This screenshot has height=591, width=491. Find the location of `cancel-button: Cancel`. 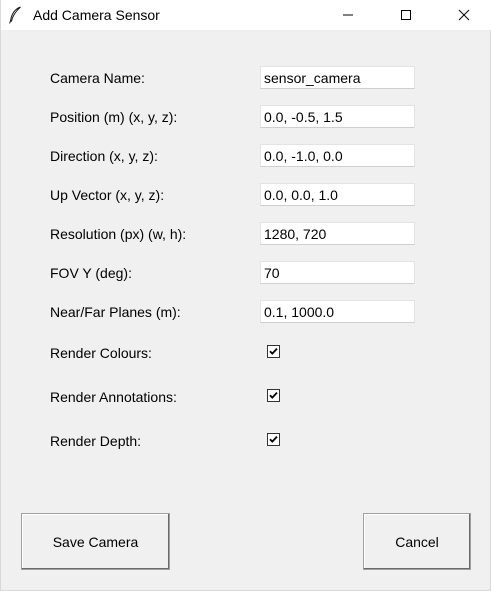

cancel-button: Cancel is located at coordinates (417, 541).